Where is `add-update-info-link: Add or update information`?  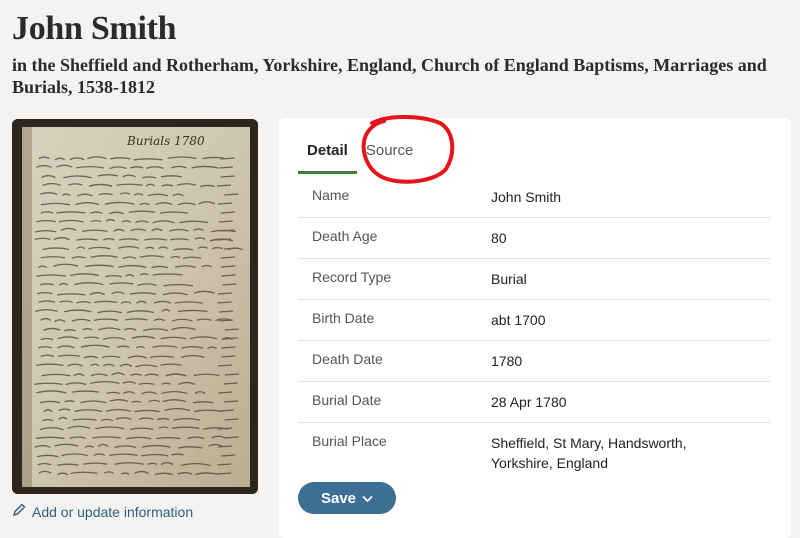 add-update-info-link: Add or update information is located at coordinates (102, 511).